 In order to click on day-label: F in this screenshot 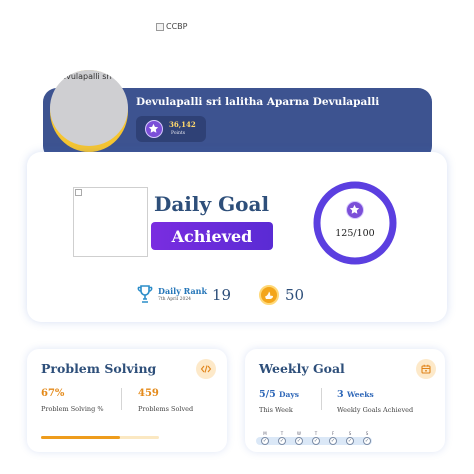, I will do `click(333, 433)`.